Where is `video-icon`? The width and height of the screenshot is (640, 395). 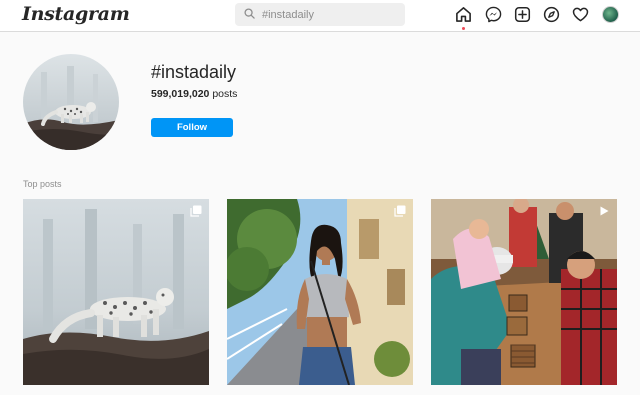 video-icon is located at coordinates (604, 211).